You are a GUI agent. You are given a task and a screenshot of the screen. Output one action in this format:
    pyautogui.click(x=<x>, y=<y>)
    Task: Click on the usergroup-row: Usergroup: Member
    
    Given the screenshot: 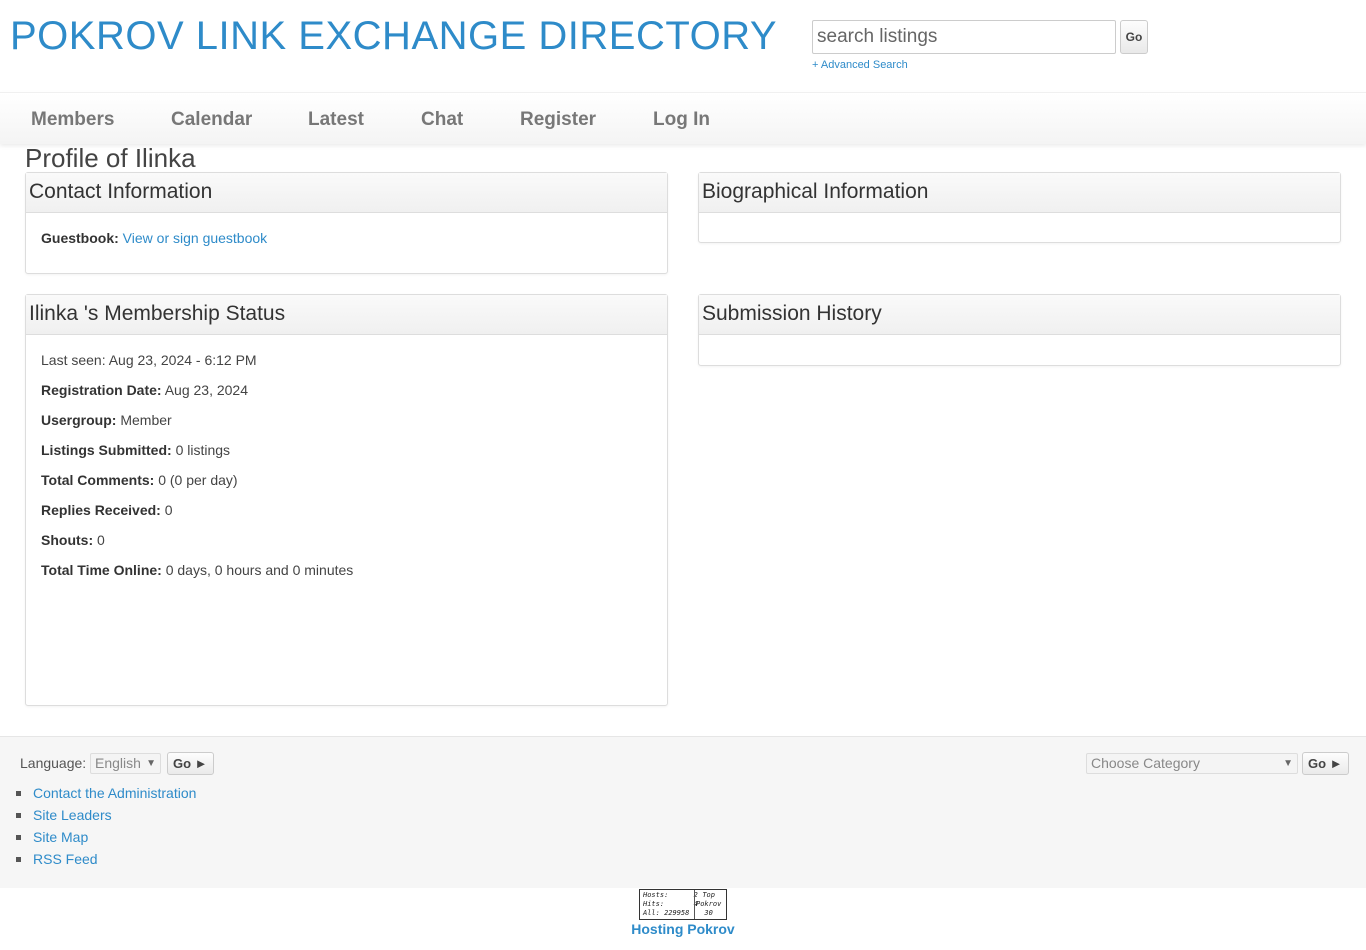 What is the action you would take?
    pyautogui.click(x=106, y=420)
    